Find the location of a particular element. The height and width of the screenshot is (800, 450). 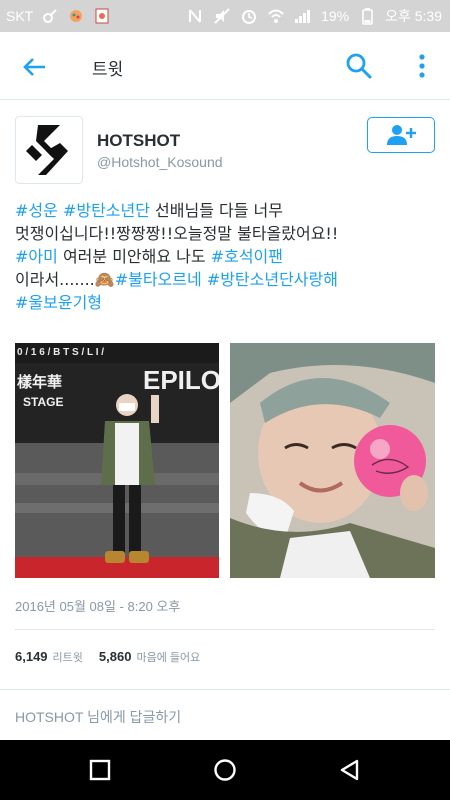

divider is located at coordinates (225, 629).